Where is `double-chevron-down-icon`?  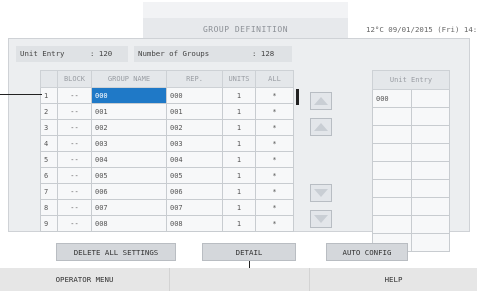 double-chevron-down-icon is located at coordinates (321, 219).